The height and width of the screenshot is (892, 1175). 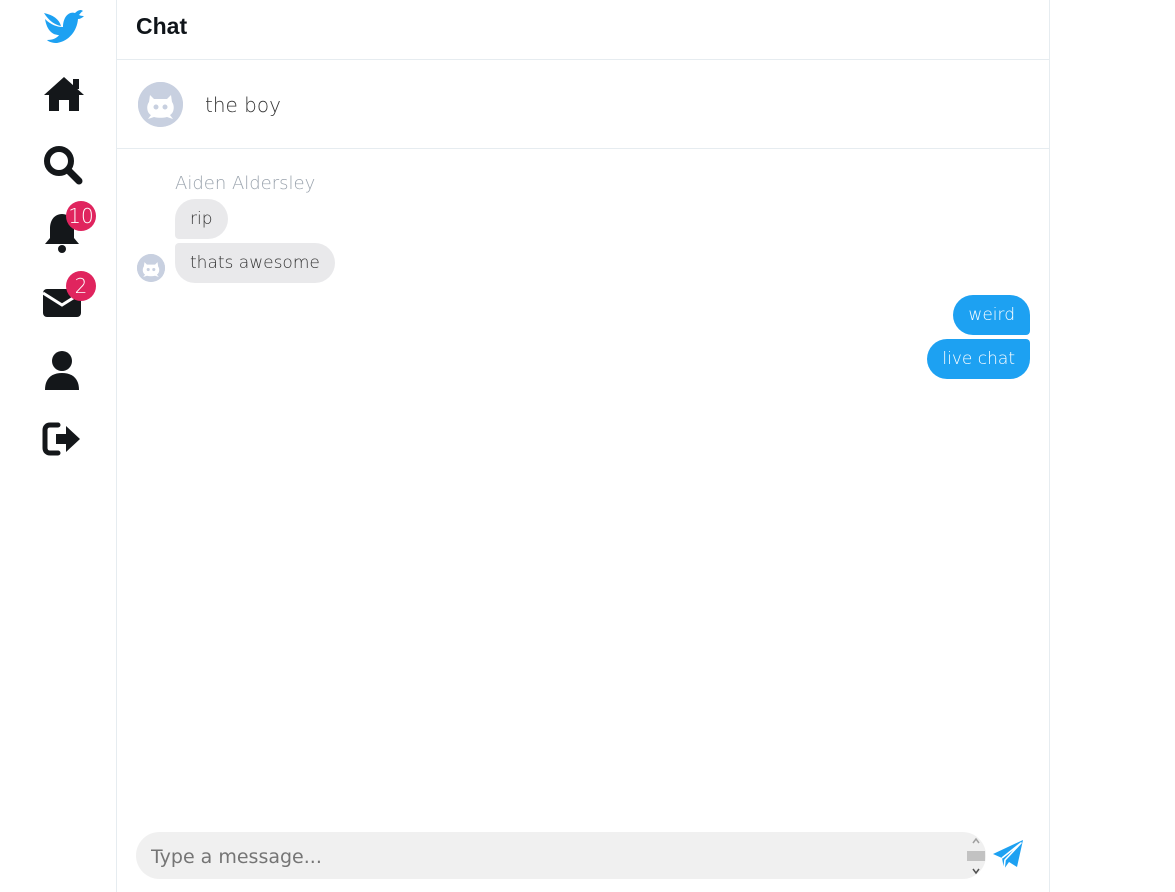 I want to click on search-icon, so click(x=63, y=165).